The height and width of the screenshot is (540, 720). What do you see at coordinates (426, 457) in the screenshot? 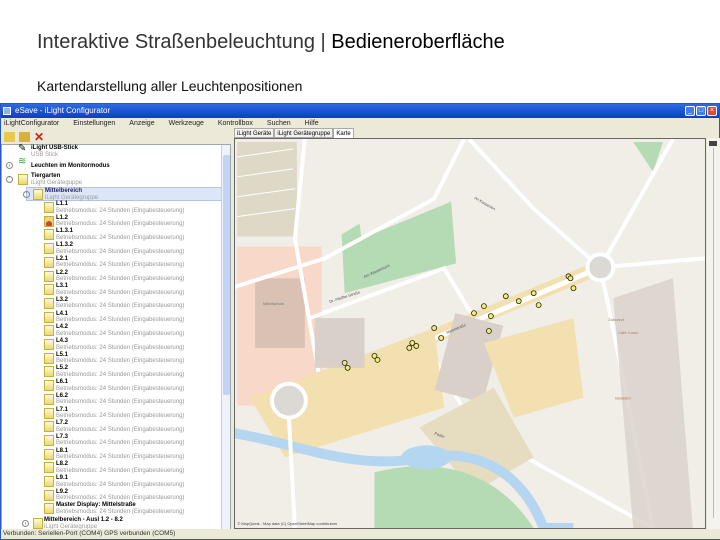
I see `lake` at bounding box center [426, 457].